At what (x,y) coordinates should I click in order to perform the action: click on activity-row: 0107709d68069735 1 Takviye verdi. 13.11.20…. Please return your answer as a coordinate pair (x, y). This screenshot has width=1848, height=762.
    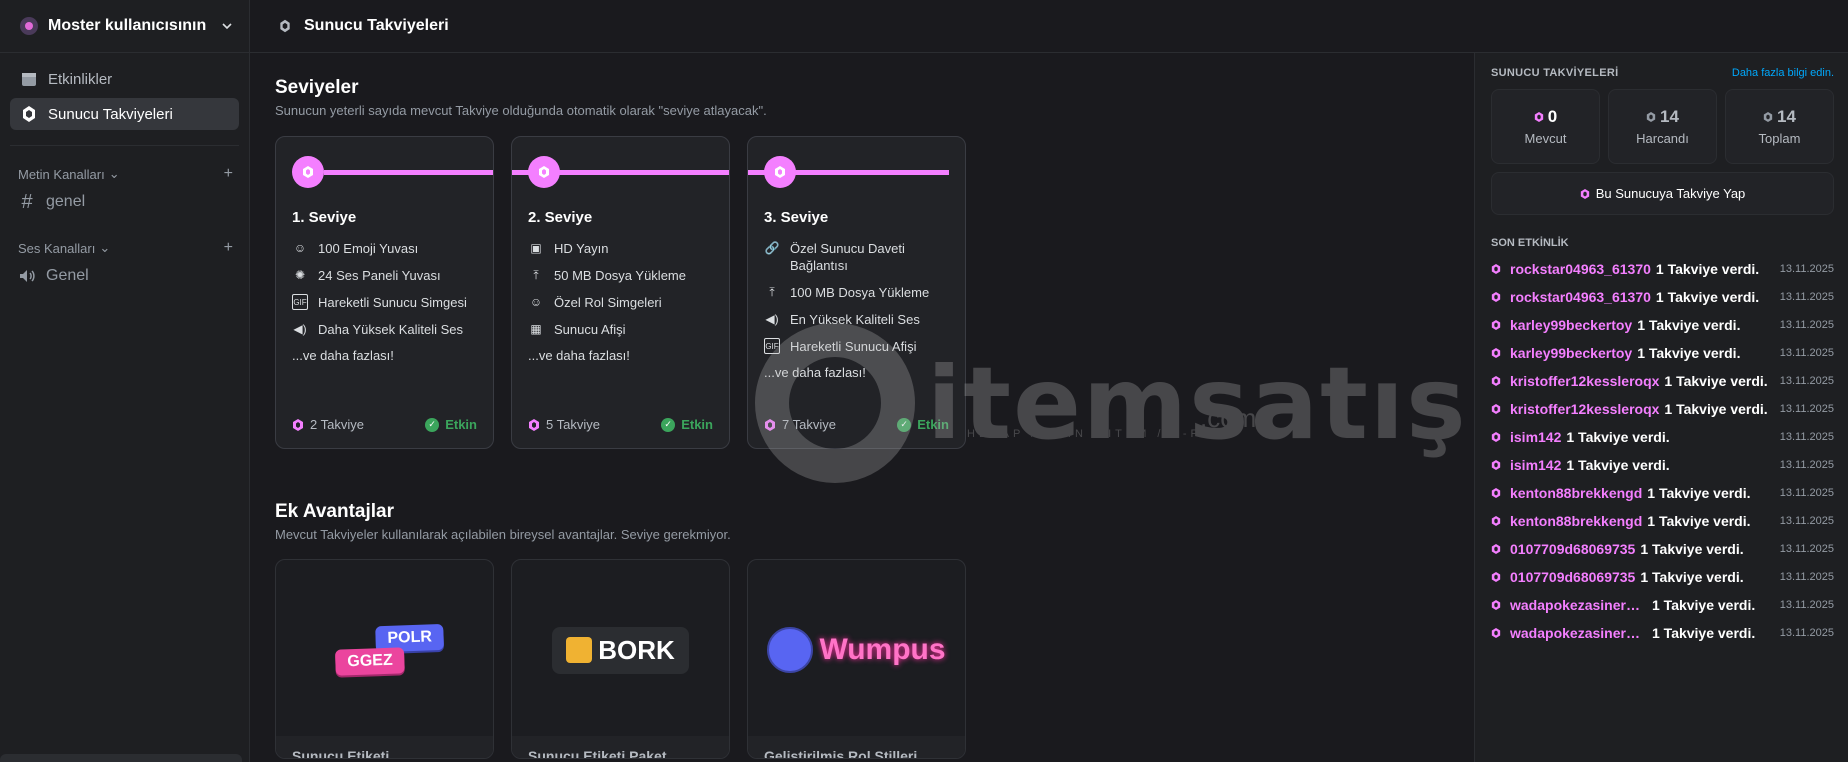
    Looking at the image, I should click on (1662, 577).